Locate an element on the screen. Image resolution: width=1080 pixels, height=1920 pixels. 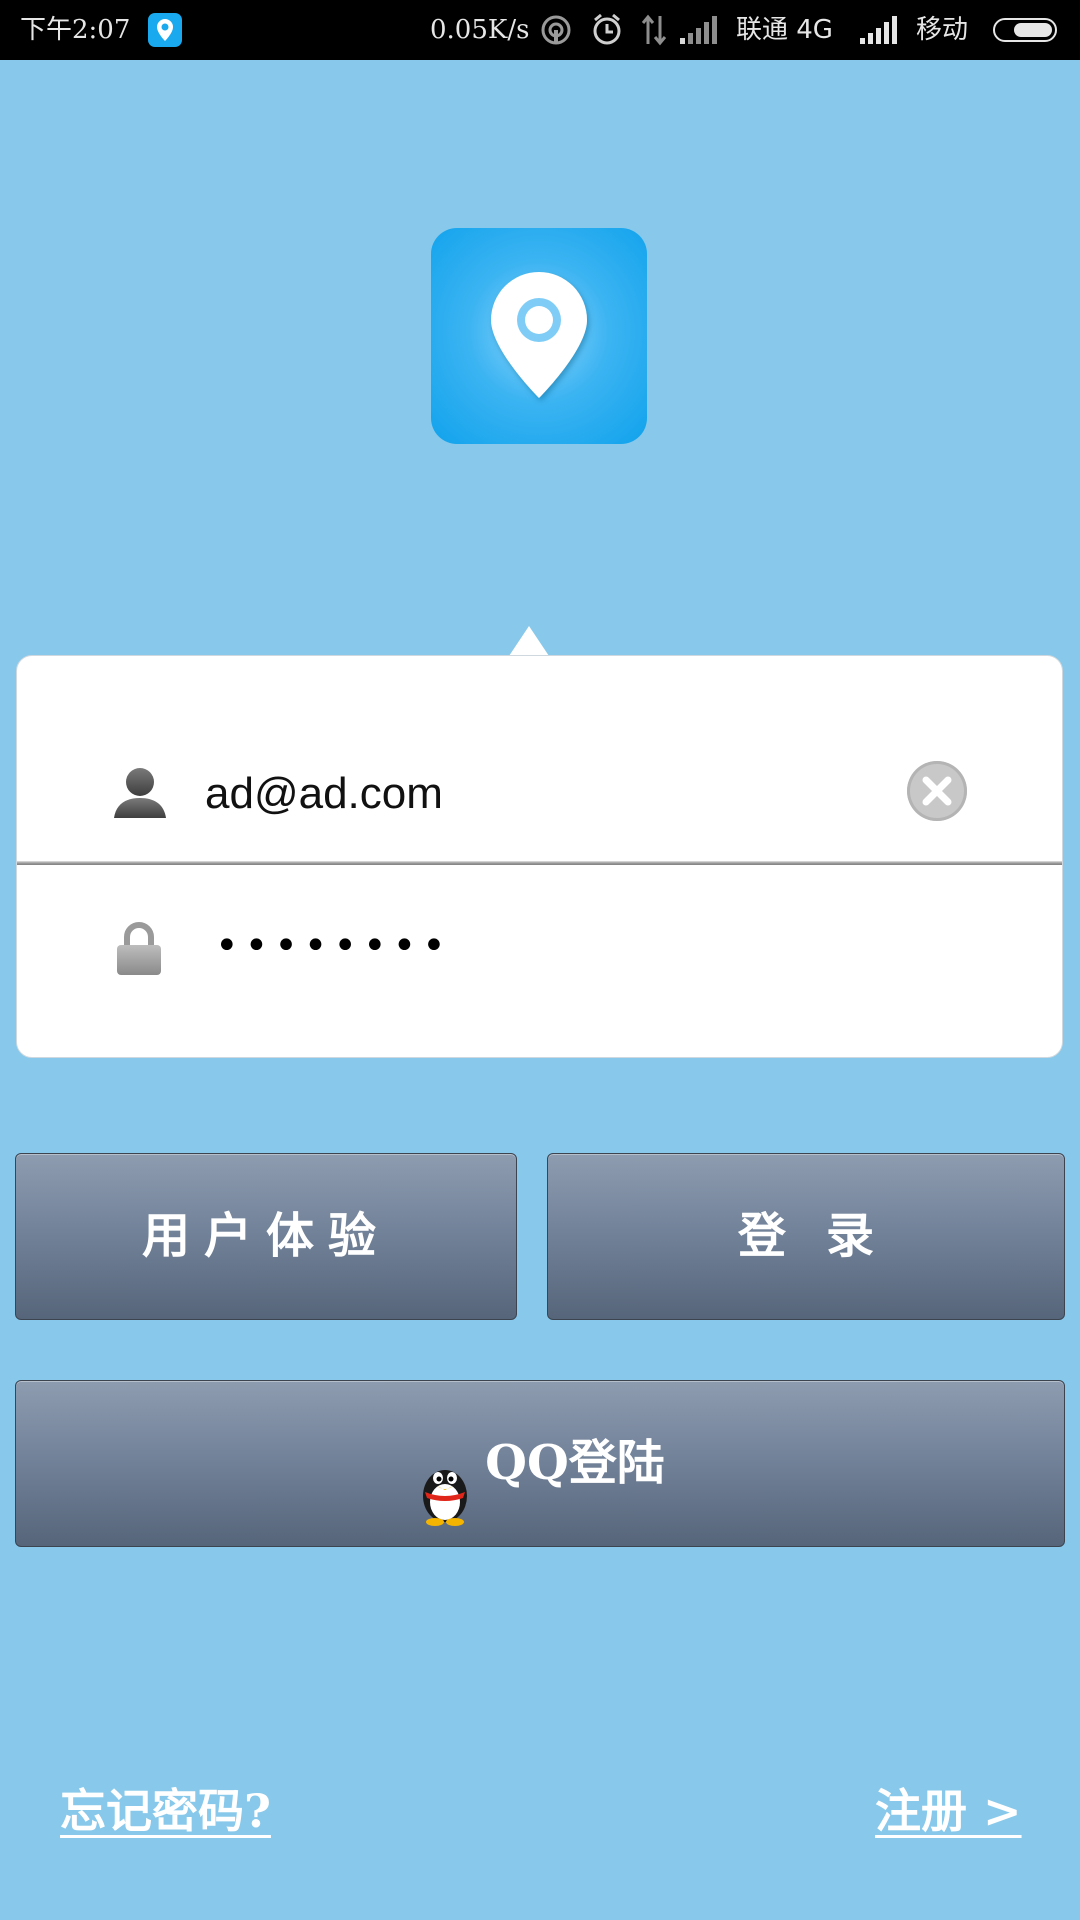
status-bar: 下午2:07 0.05K/s 联通 4G 移动 is located at coordinates (540, 30).